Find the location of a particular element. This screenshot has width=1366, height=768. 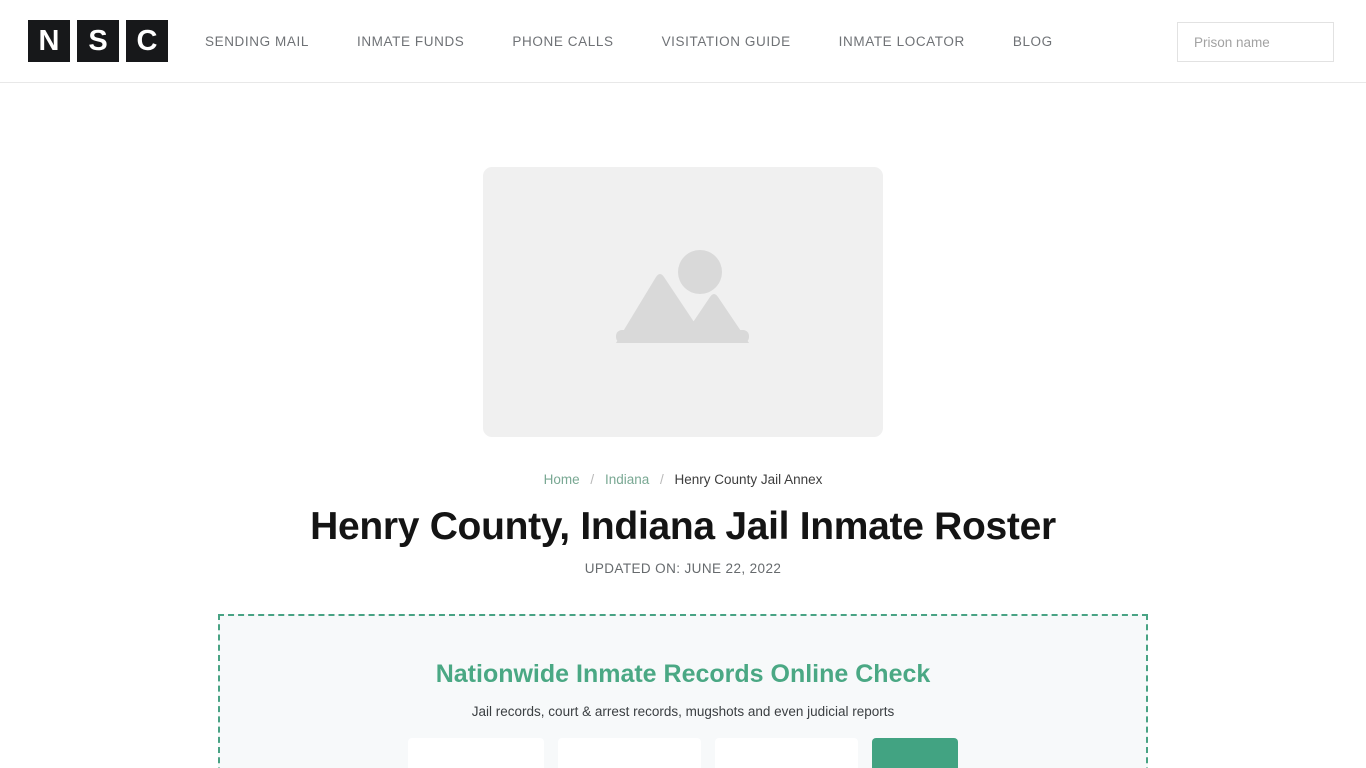

inmate-records-search-form is located at coordinates (683, 753).